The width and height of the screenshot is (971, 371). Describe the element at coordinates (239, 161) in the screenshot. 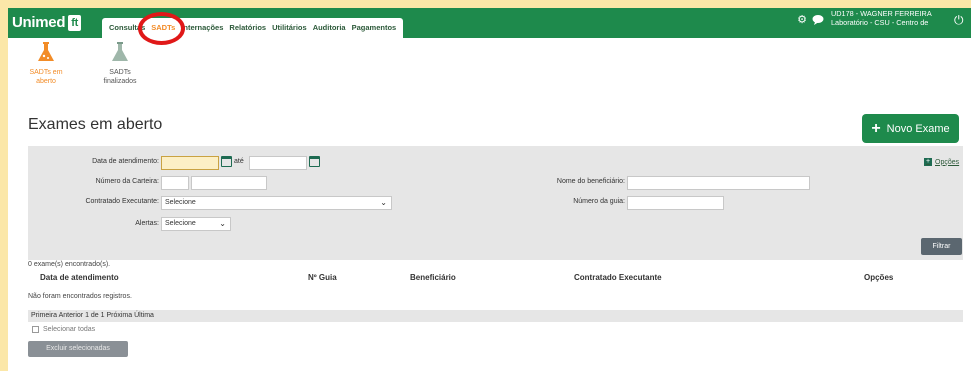

I see `ate-label: até` at that location.